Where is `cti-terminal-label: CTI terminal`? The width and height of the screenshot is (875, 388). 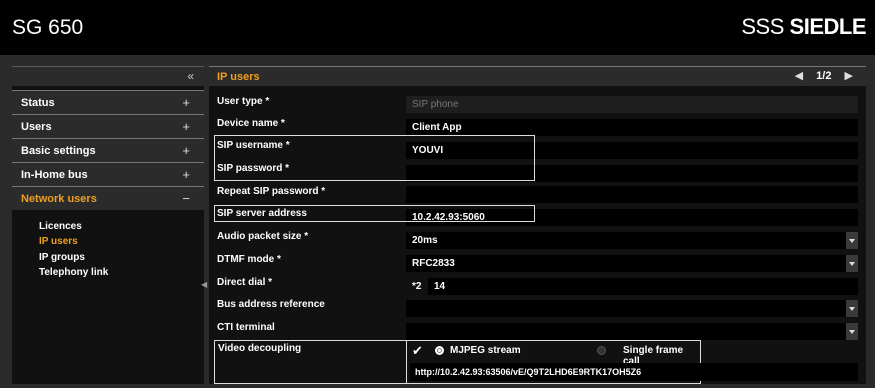 cti-terminal-label: CTI terminal is located at coordinates (246, 327).